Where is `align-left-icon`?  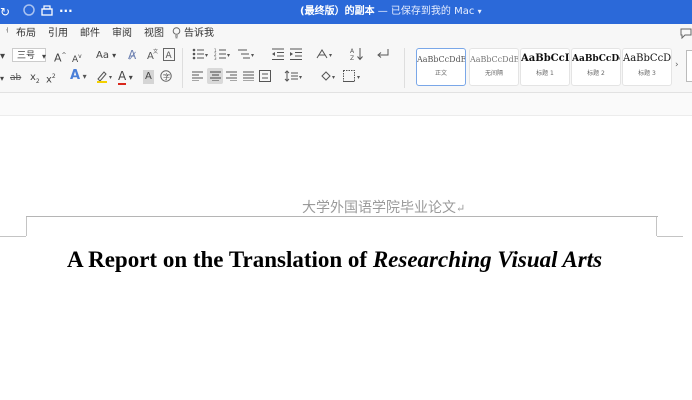
align-left-icon is located at coordinates (197, 76).